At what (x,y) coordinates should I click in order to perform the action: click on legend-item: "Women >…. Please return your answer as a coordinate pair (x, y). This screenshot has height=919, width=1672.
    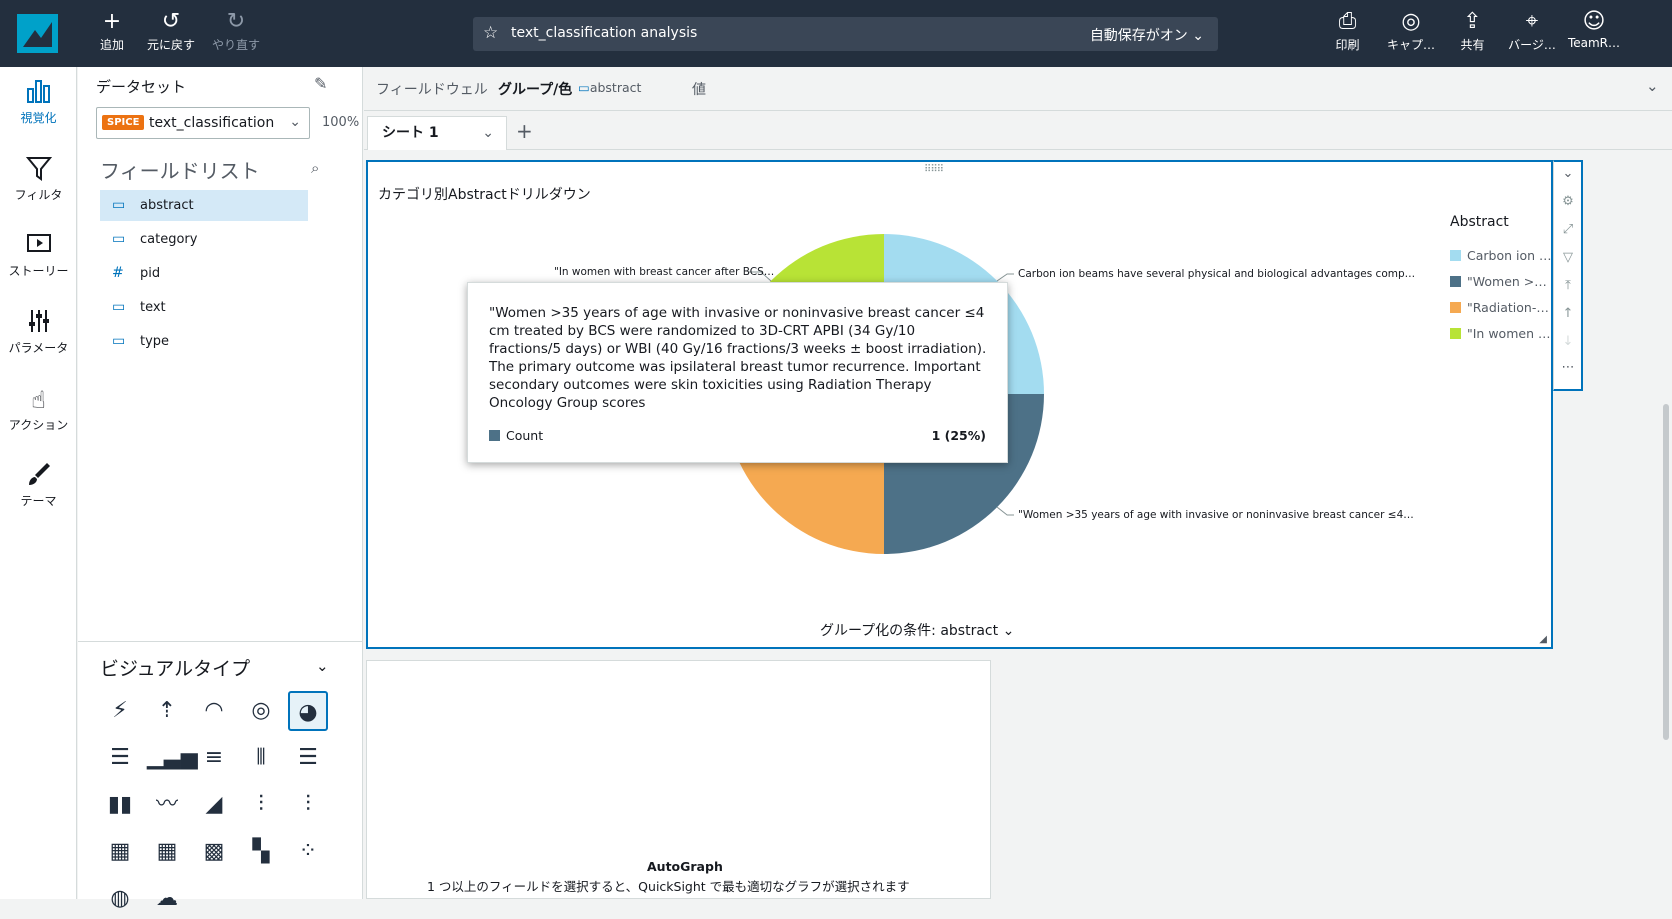
    Looking at the image, I should click on (1498, 281).